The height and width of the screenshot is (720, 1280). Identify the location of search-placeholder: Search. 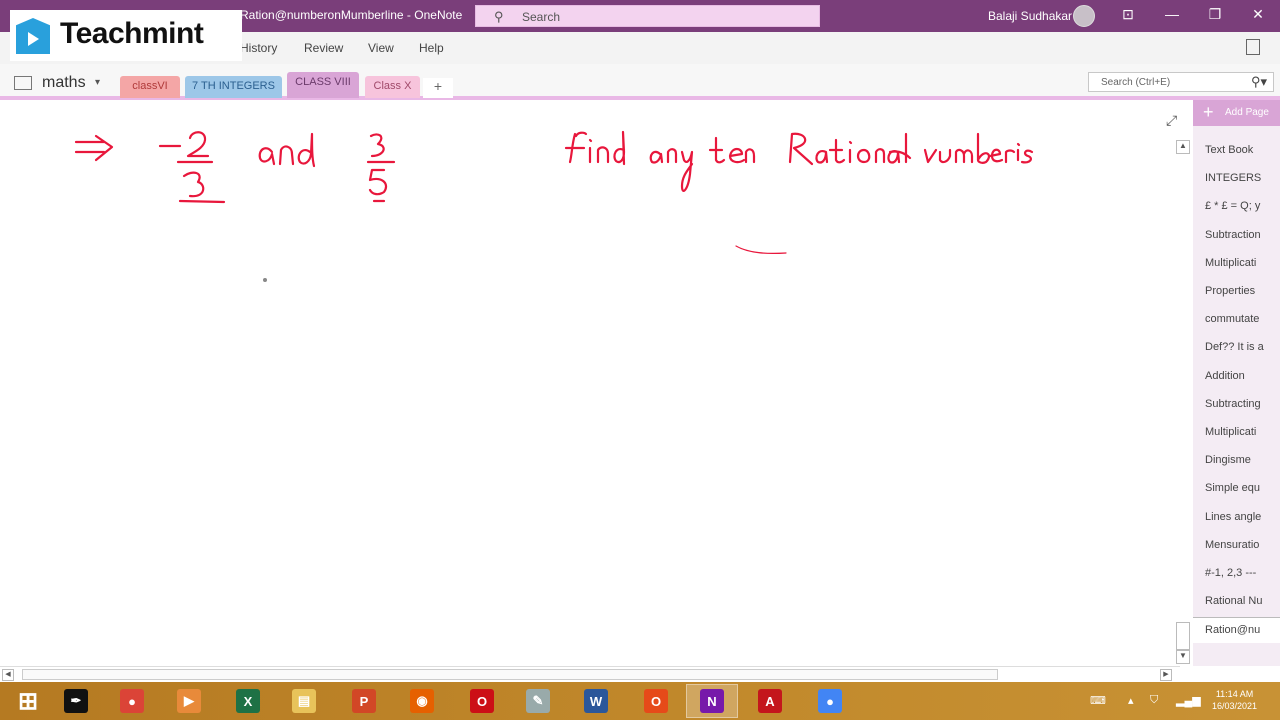
(541, 17).